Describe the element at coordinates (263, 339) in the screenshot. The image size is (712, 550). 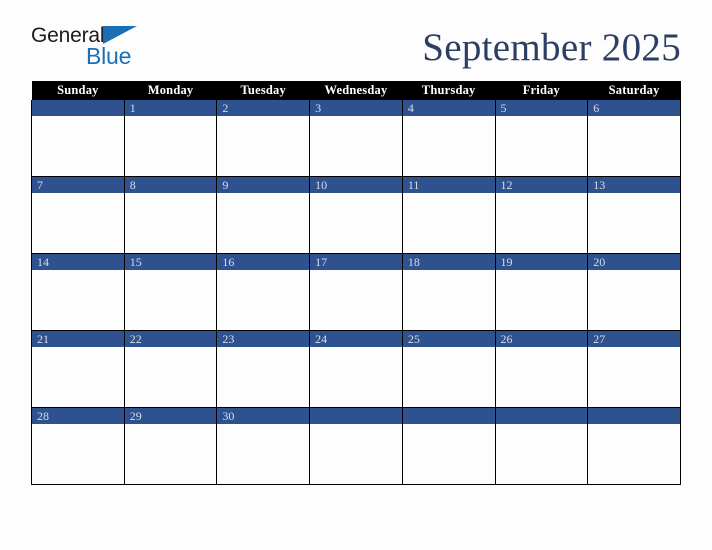
I see `day-number: 23` at that location.